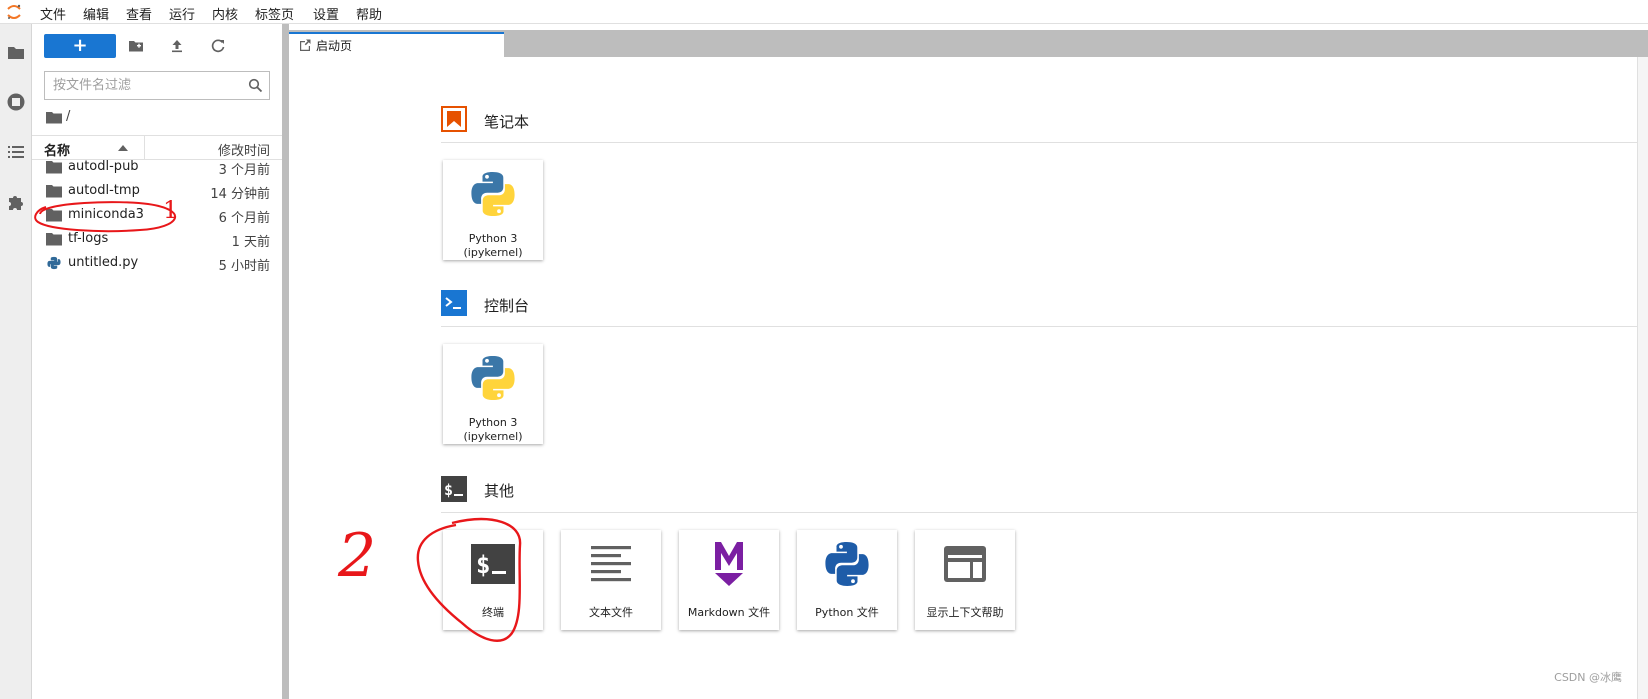 The width and height of the screenshot is (1648, 699). What do you see at coordinates (68, 116) in the screenshot?
I see `breadcrumb-path: /` at bounding box center [68, 116].